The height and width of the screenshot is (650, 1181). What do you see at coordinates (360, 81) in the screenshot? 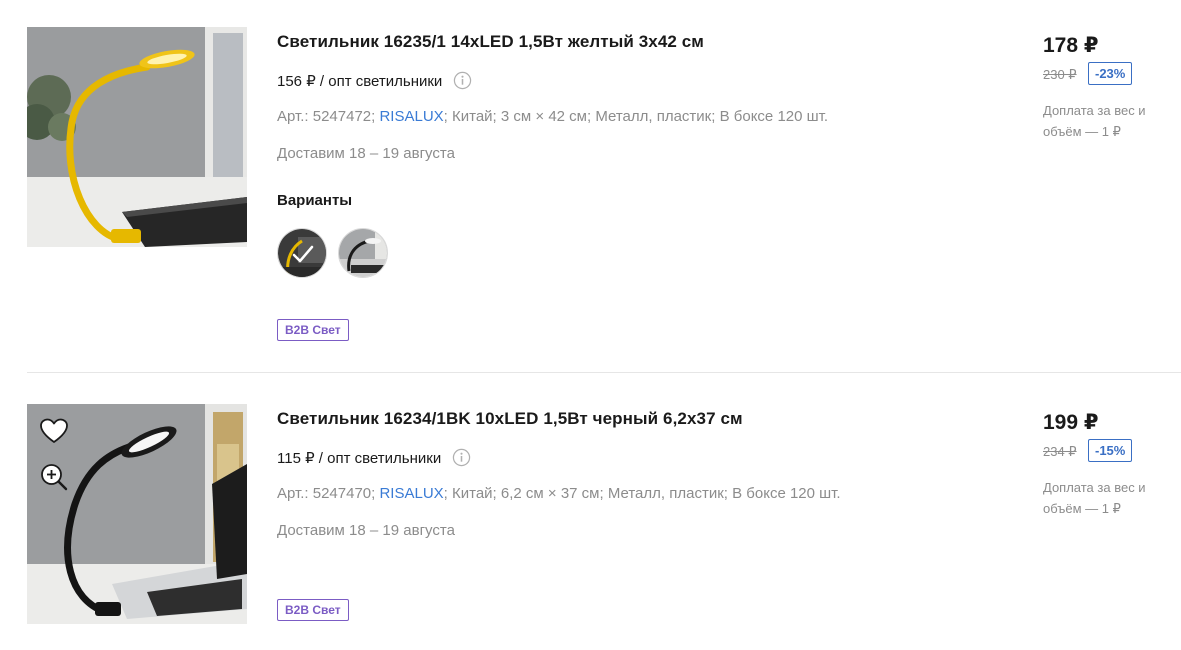
I see `wholesale-price-text: 156 ₽ / опт светильники` at bounding box center [360, 81].